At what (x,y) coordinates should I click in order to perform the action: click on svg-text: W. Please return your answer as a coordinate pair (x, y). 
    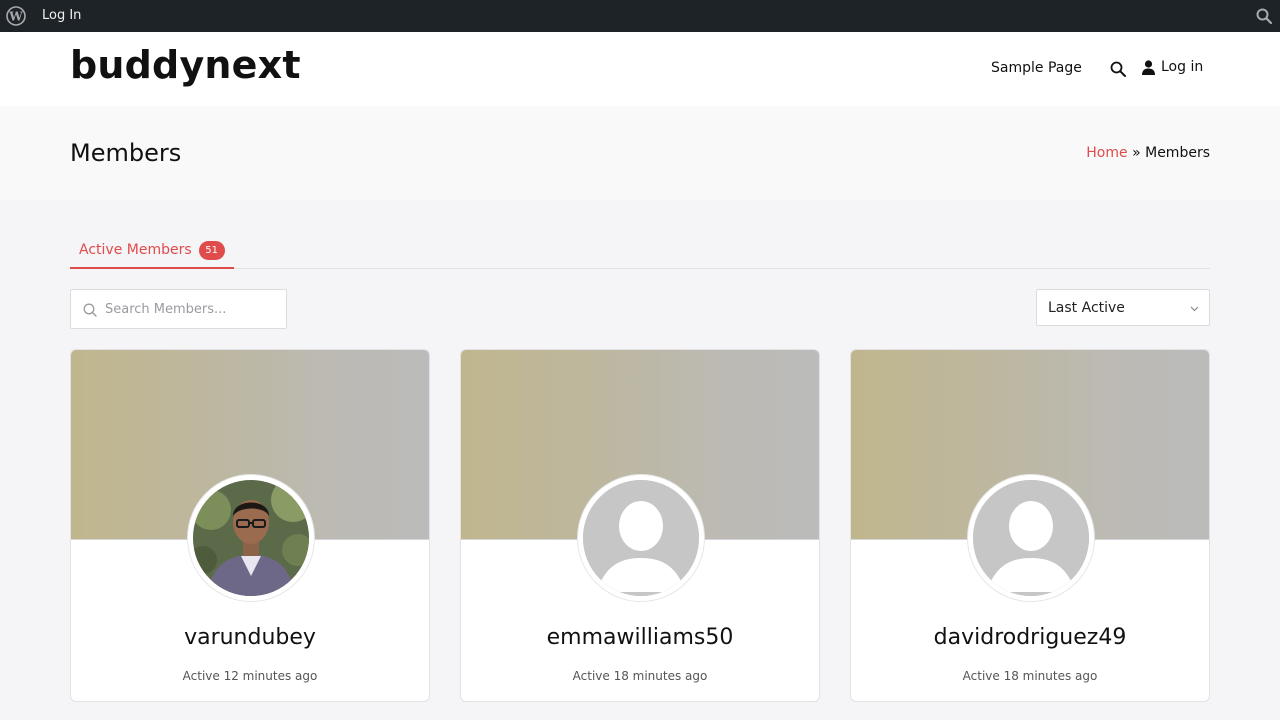
    Looking at the image, I should click on (15, 17).